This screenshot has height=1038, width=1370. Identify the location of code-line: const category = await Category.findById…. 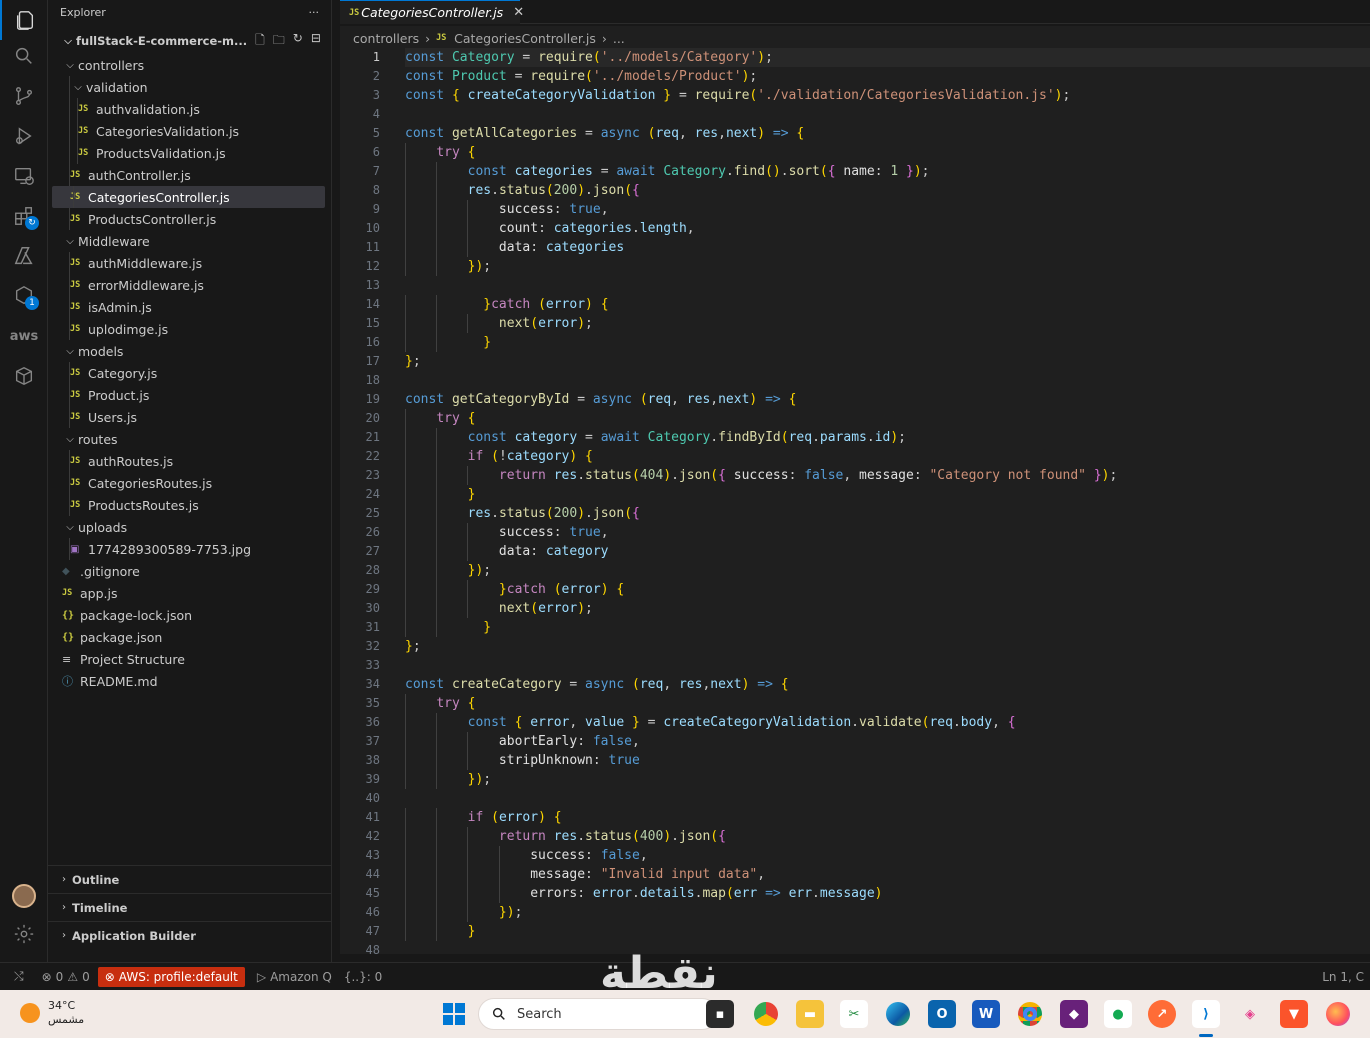
(887, 437).